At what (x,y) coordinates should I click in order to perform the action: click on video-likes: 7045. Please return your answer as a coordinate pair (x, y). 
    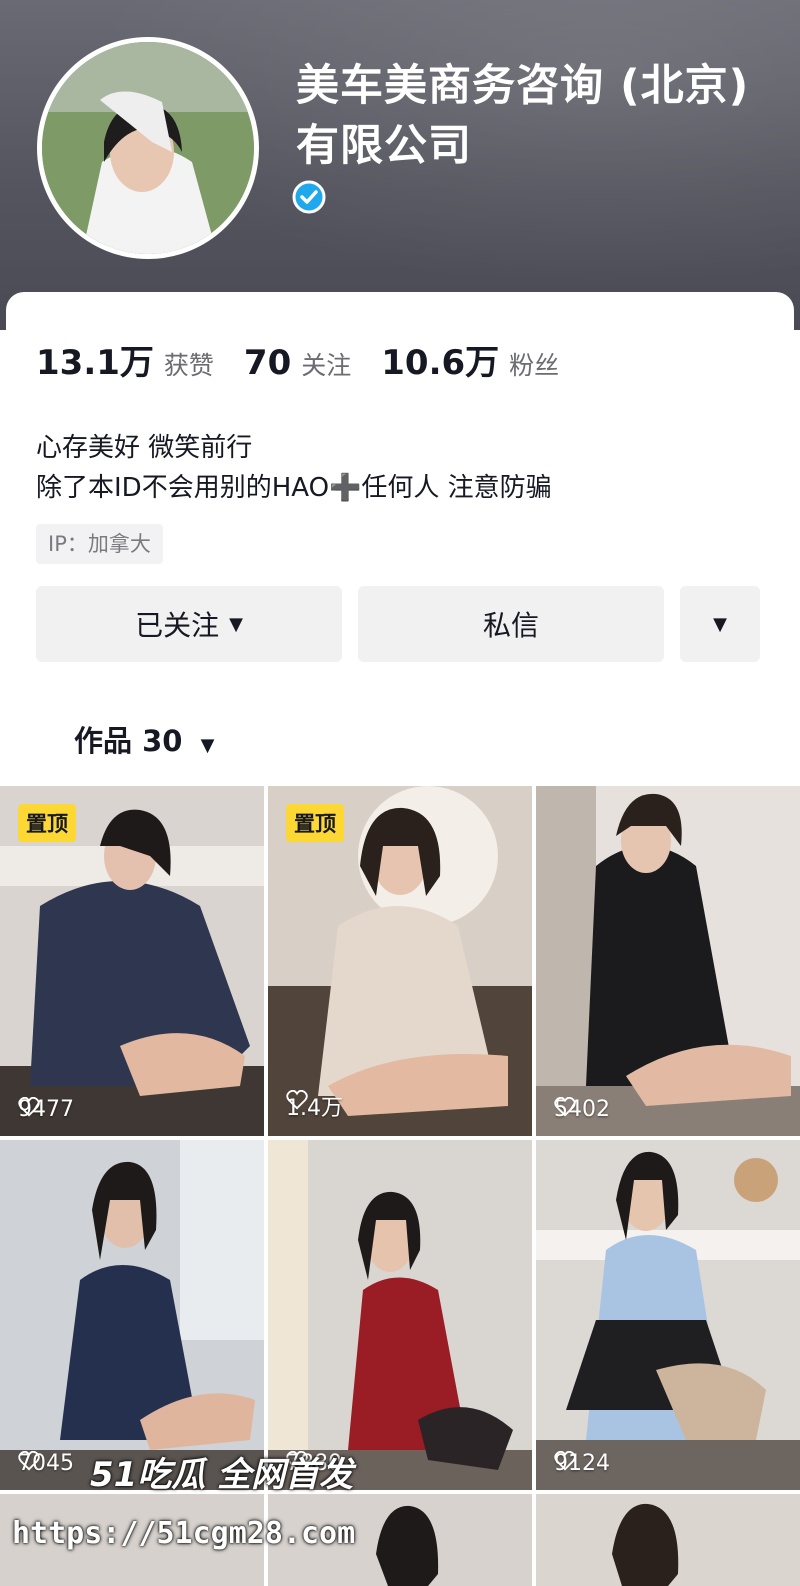
    Looking at the image, I should click on (46, 1463).